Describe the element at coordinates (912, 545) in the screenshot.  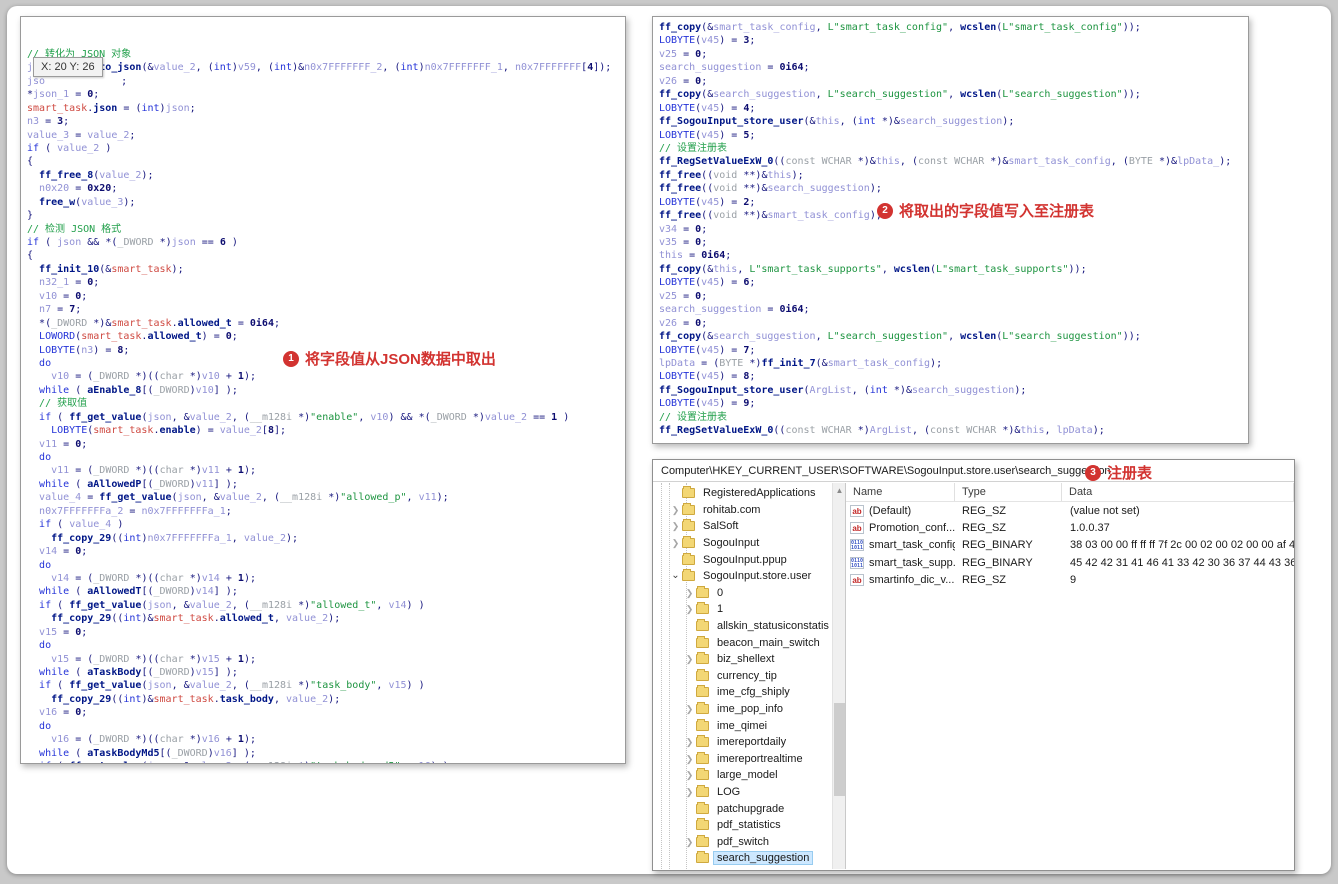
I see `value-name: smart_task_config` at that location.